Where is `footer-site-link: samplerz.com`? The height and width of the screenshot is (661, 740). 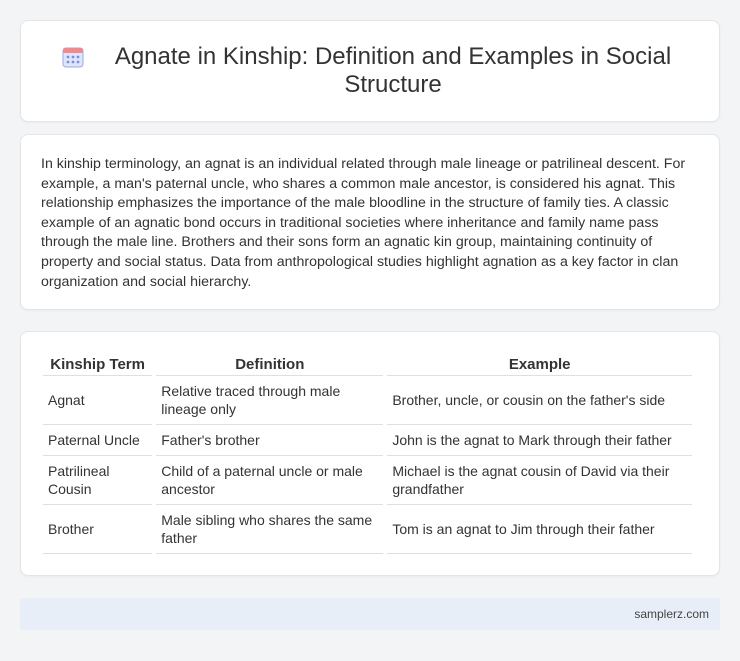 footer-site-link: samplerz.com is located at coordinates (671, 614).